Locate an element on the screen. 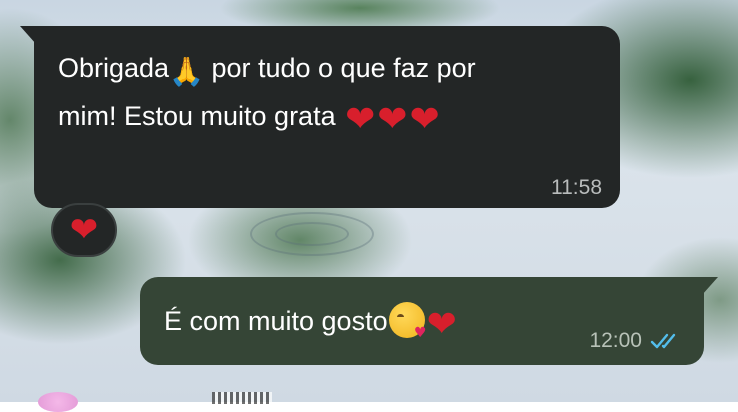 The width and height of the screenshot is (738, 412). kissing-face-icon is located at coordinates (407, 321).